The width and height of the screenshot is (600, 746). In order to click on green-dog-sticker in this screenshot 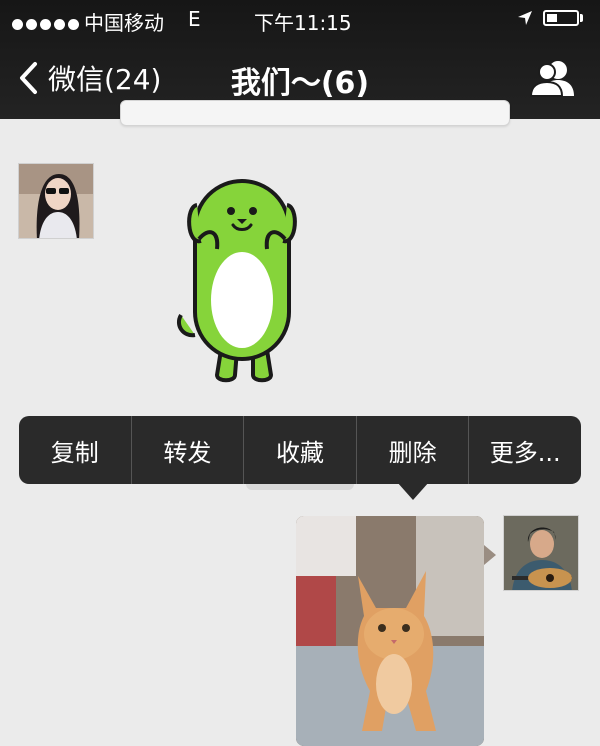, I will do `click(240, 282)`.